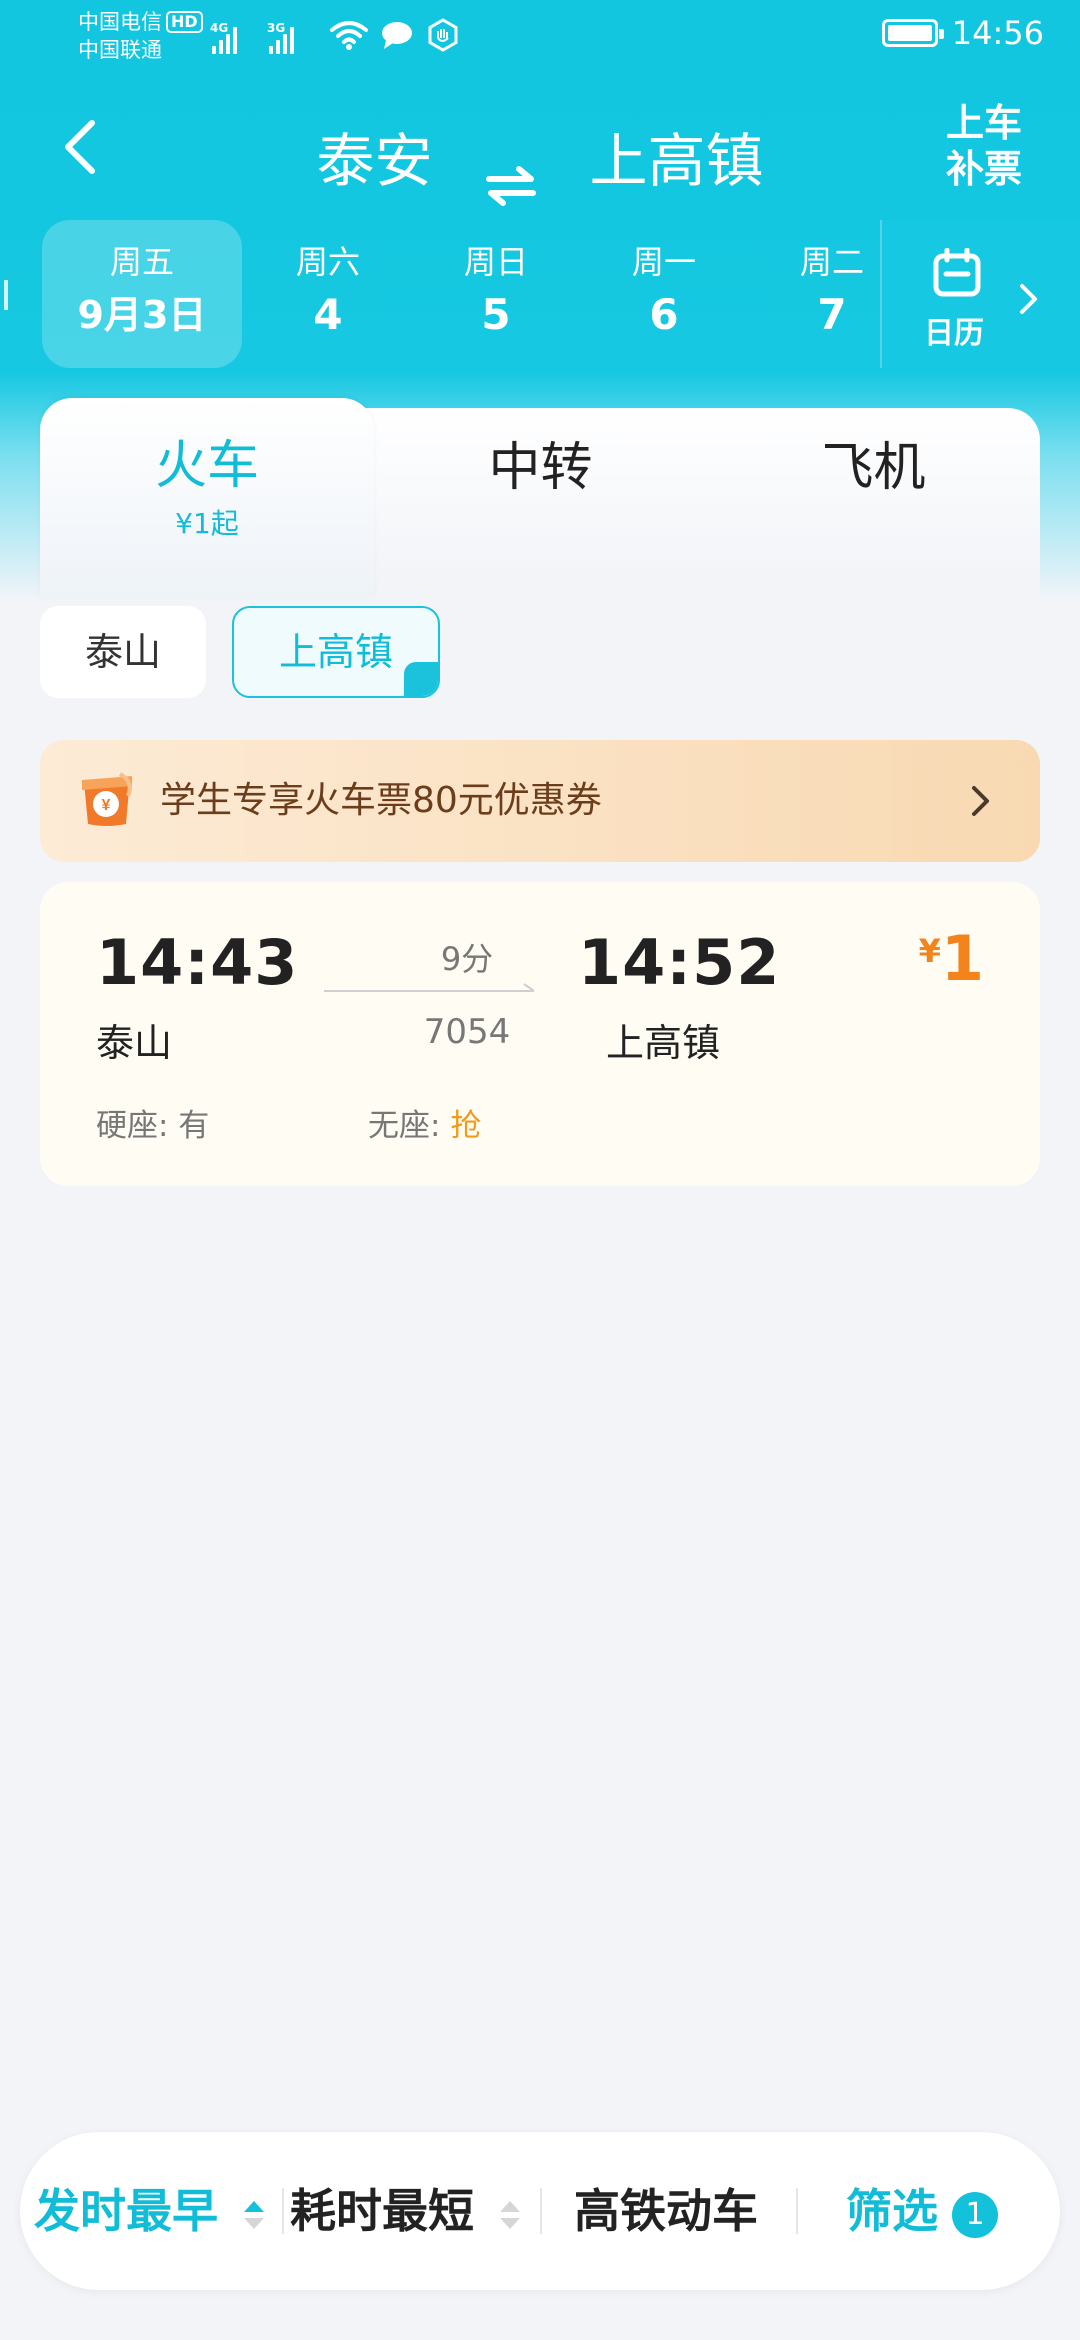  I want to click on station-chip-label: 泰山, so click(122, 652).